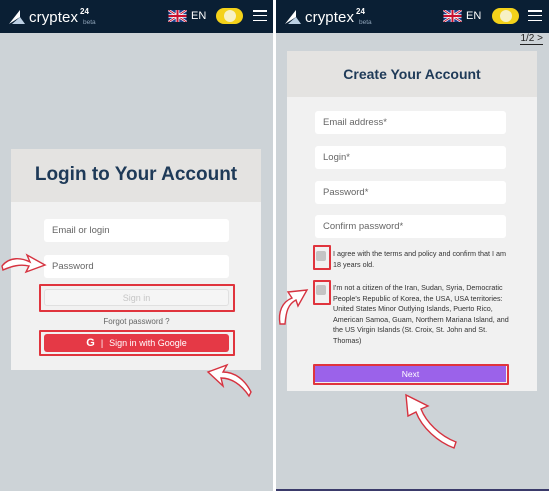 The height and width of the screenshot is (491, 549). Describe the element at coordinates (410, 157) in the screenshot. I see `login-input: Login*` at that location.